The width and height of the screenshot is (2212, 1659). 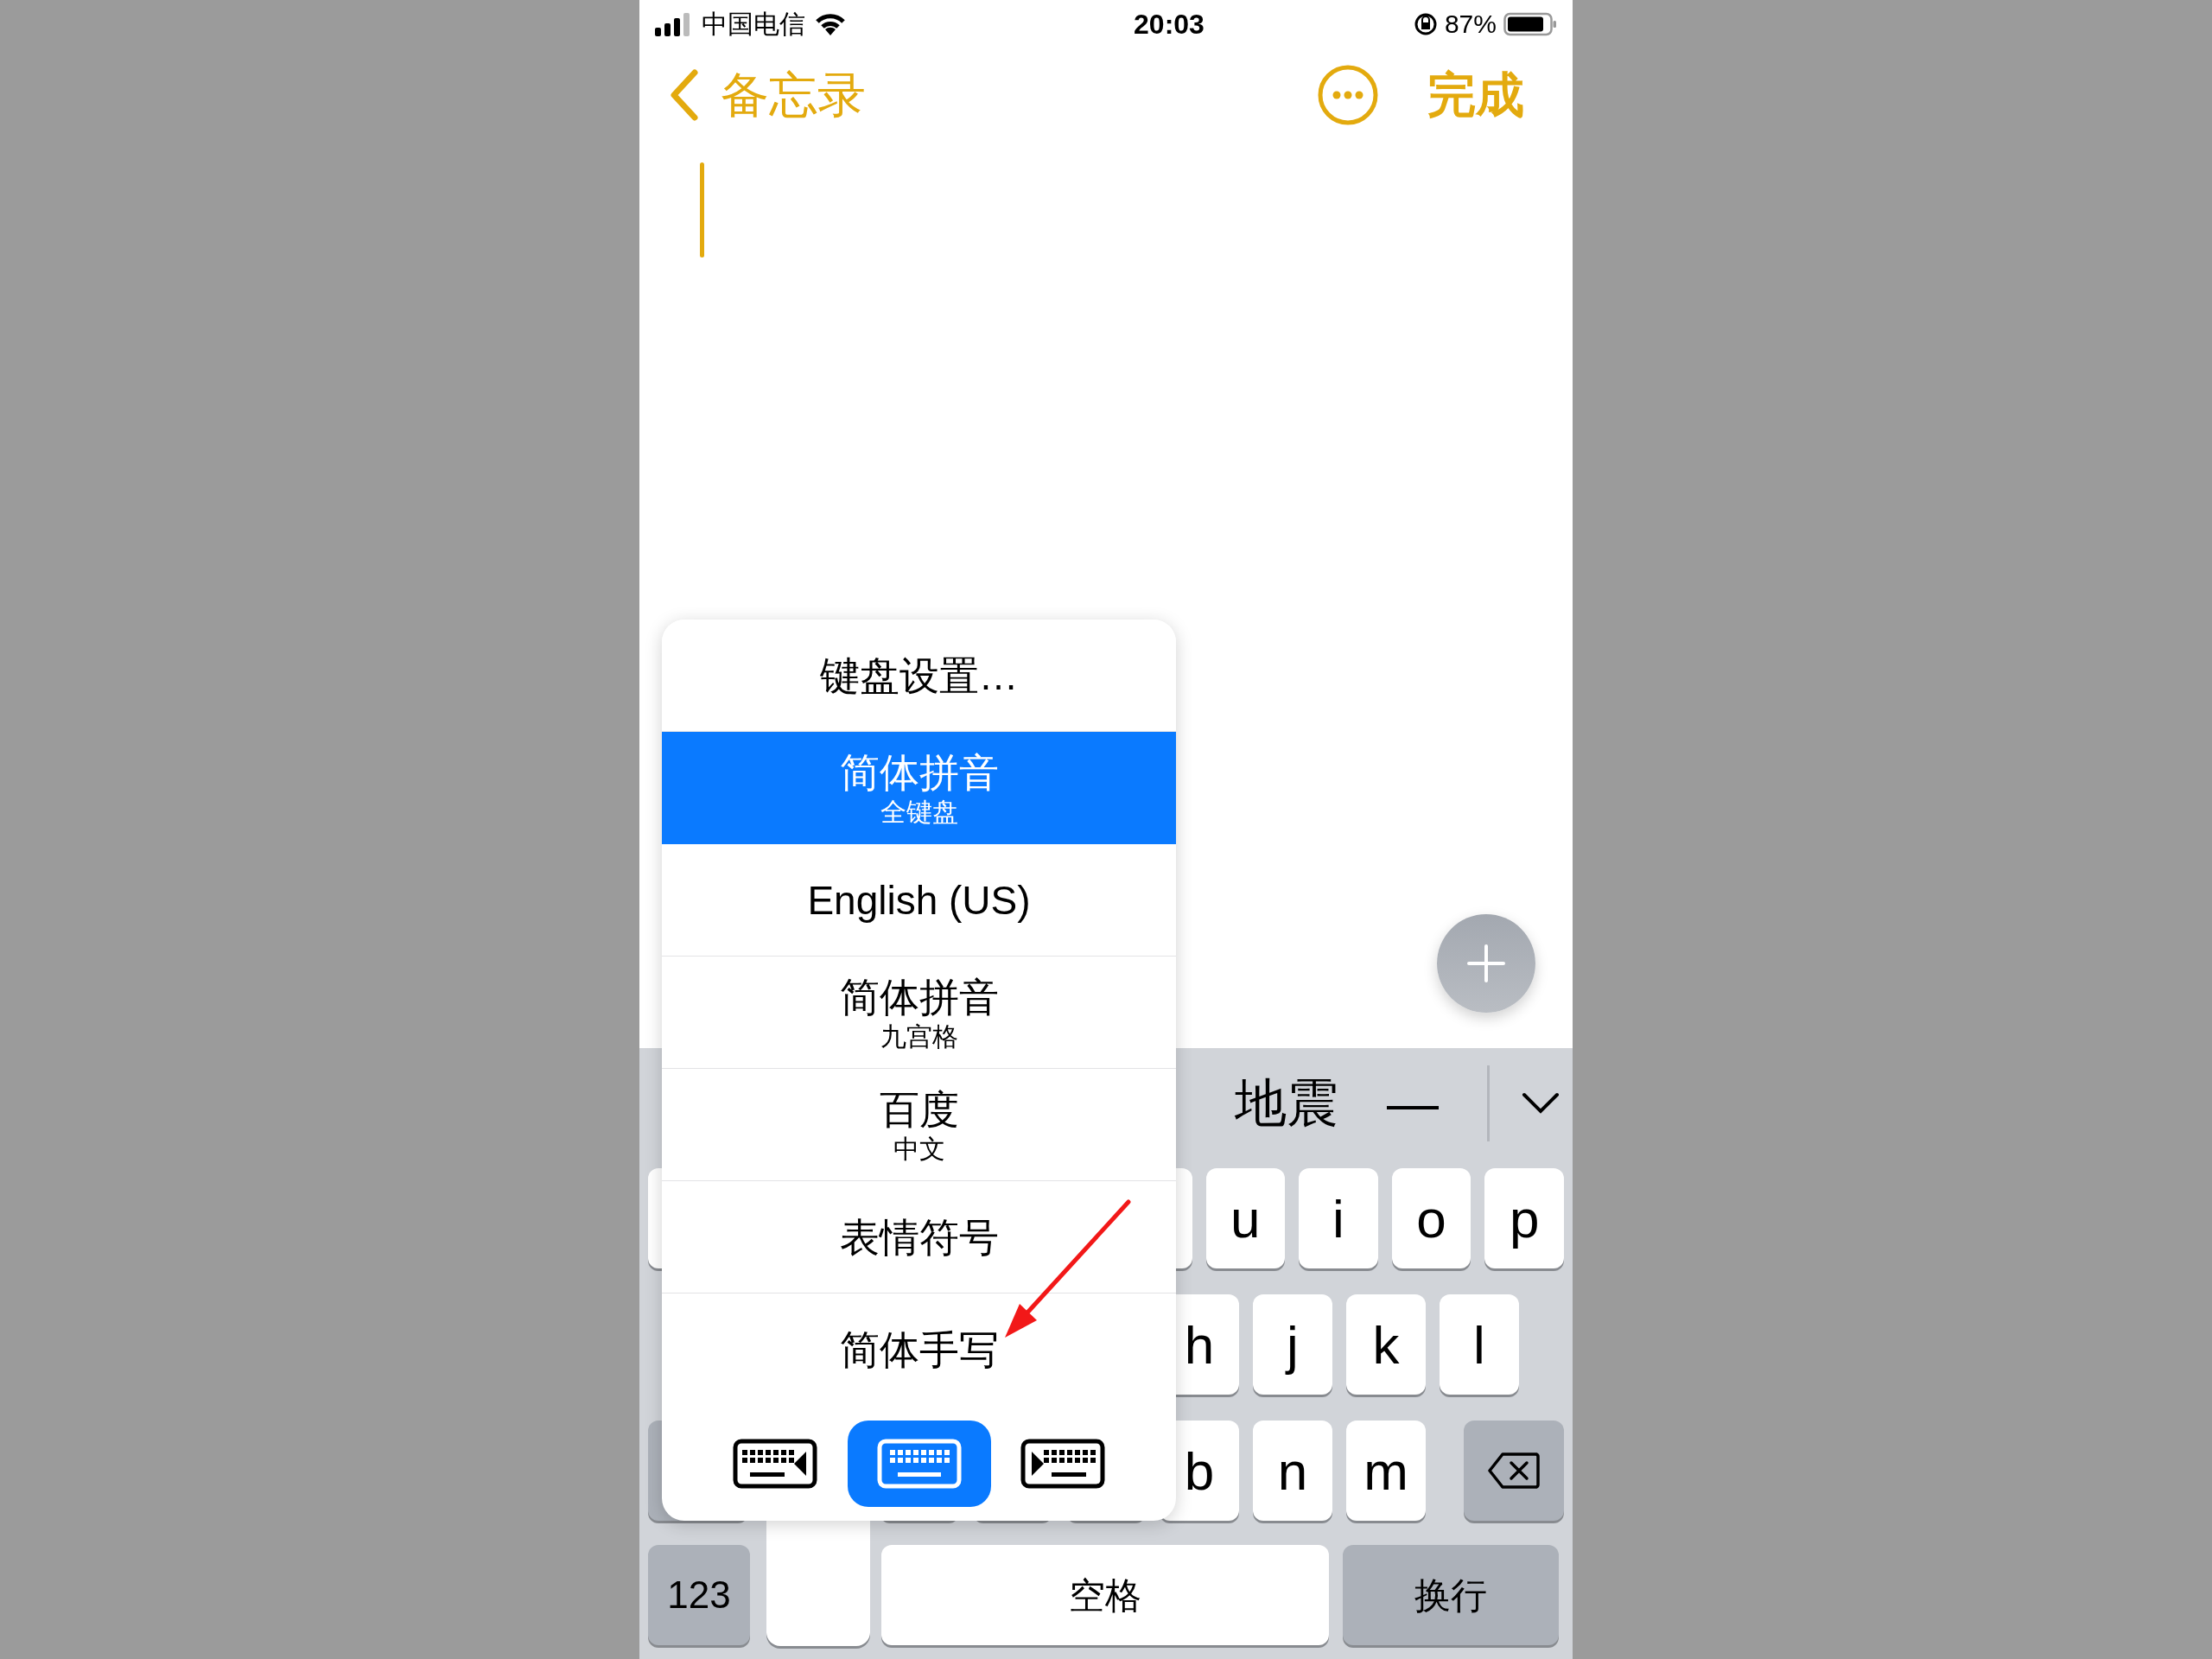 What do you see at coordinates (1524, 1218) in the screenshot?
I see `keyboard-key: p` at bounding box center [1524, 1218].